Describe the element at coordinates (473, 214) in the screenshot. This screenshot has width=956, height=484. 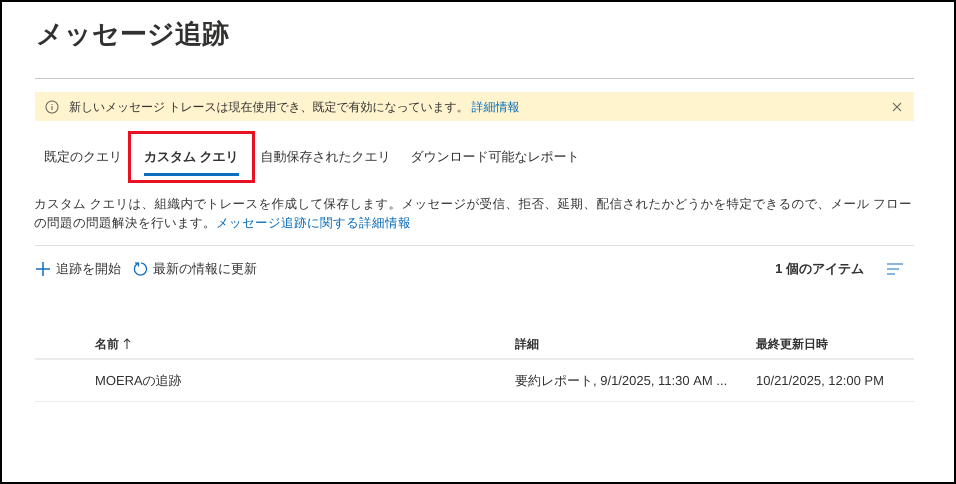
I see `description-text: カスタム クエリは、組織内でトレースを作成して保存します。メッセージが受信、拒否、延期、配信されたかどうかを特定できるので、メール フローの問題の問題解決を行います。メッセージ追跡に関する詳細情報` at that location.